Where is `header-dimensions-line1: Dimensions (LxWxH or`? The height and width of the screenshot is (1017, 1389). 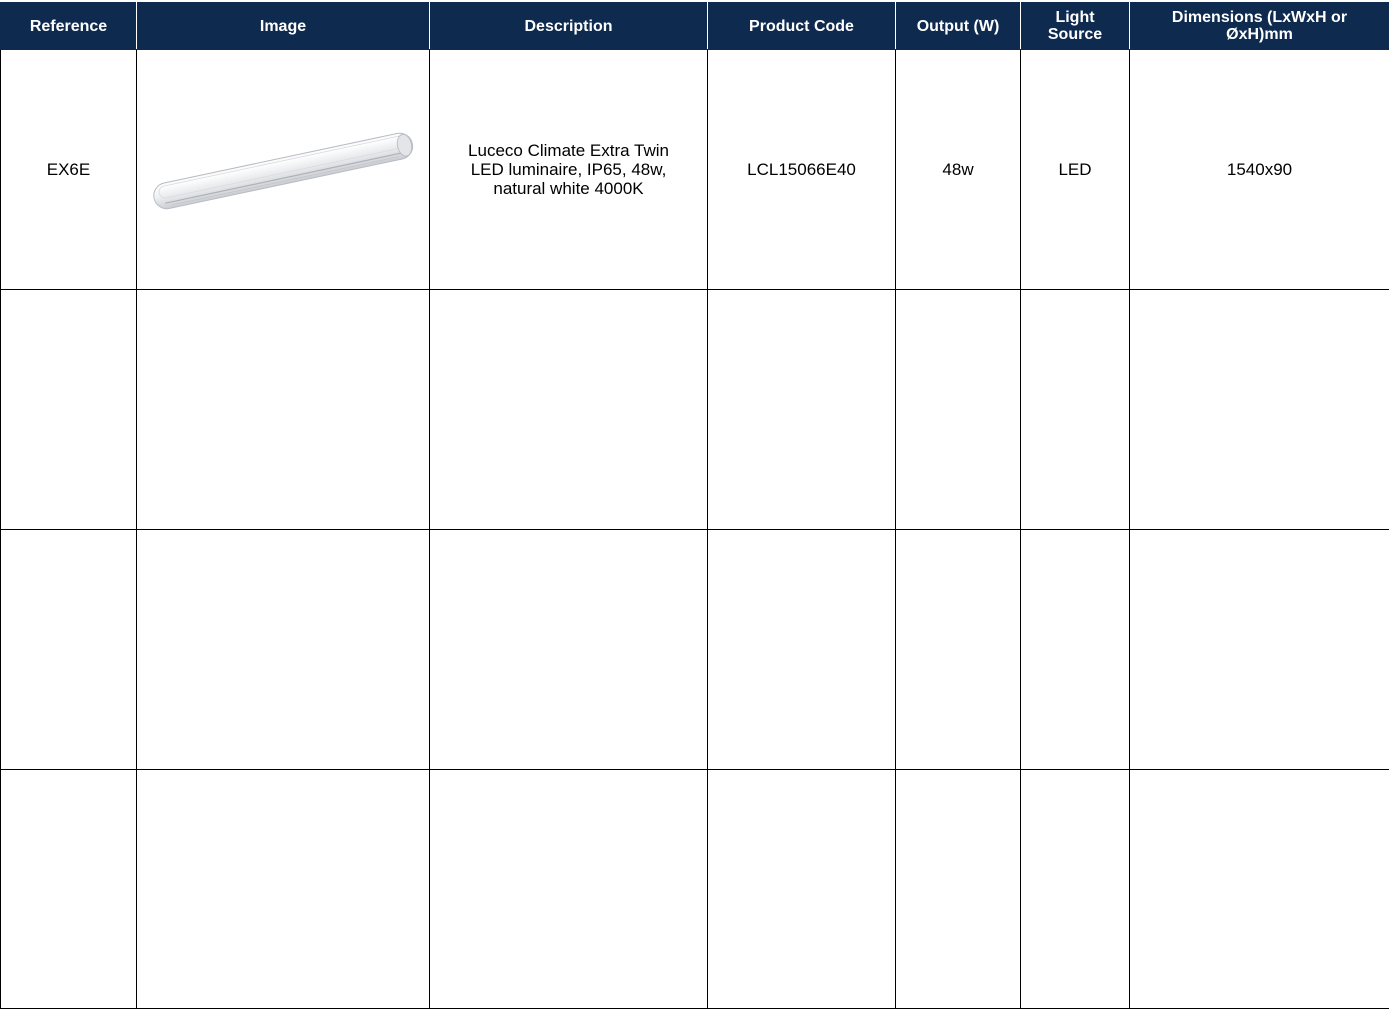 header-dimensions-line1: Dimensions (LxWxH or is located at coordinates (1259, 17).